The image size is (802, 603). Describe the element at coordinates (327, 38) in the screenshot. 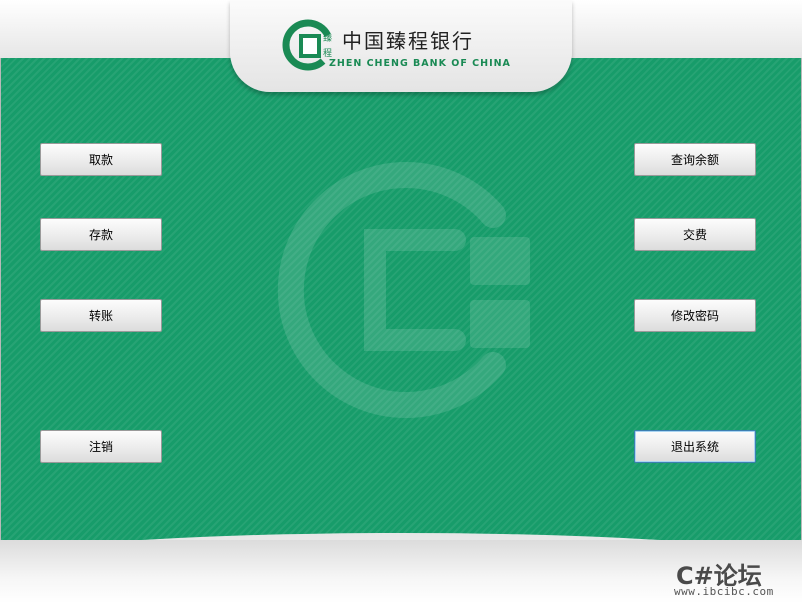

I see `logo-char-top: 臻` at that location.